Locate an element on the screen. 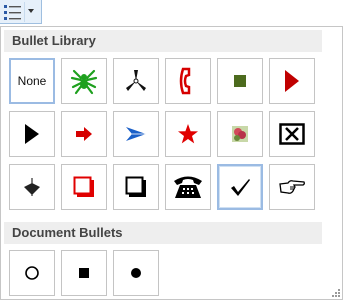  document-bullets-header: Document Bullets is located at coordinates (163, 233).